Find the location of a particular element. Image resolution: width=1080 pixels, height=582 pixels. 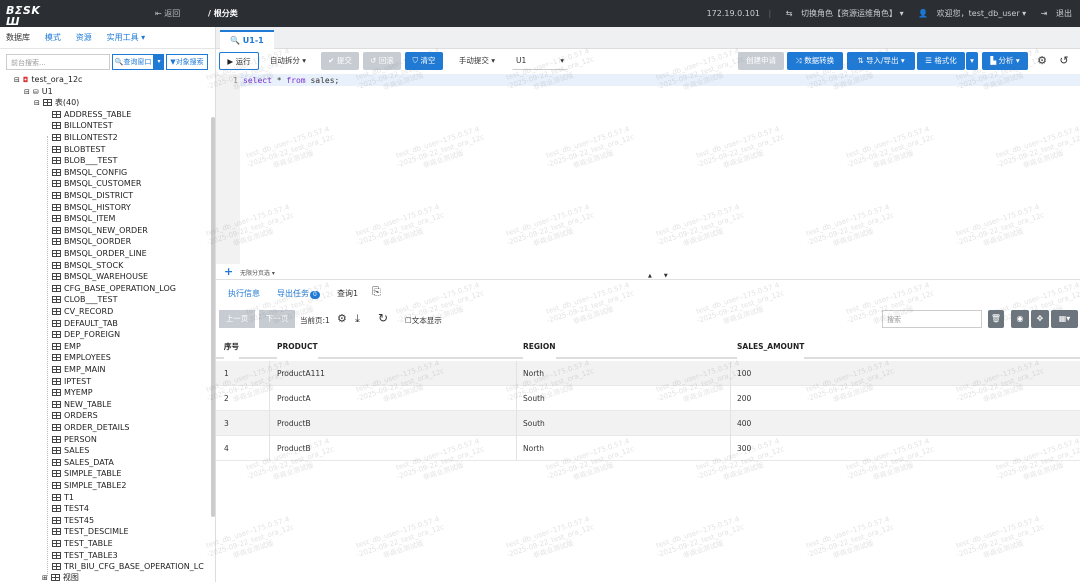

move-icon: ✥ is located at coordinates (1040, 319).